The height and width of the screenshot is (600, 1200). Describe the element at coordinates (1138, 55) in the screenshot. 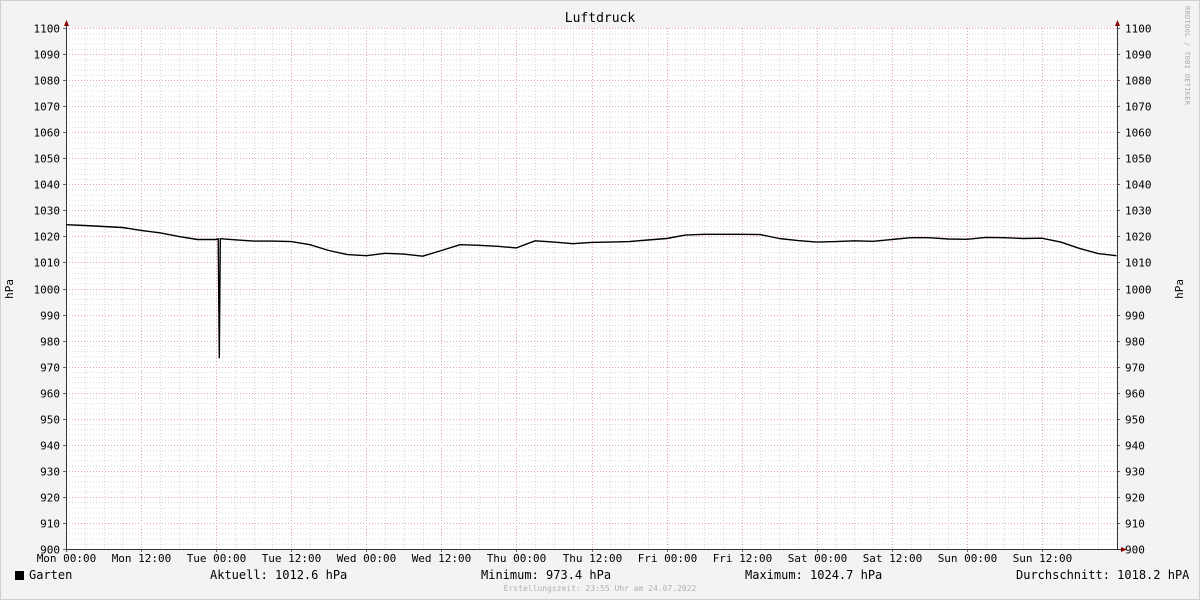

I see `y-tick-label-right: 1090` at that location.